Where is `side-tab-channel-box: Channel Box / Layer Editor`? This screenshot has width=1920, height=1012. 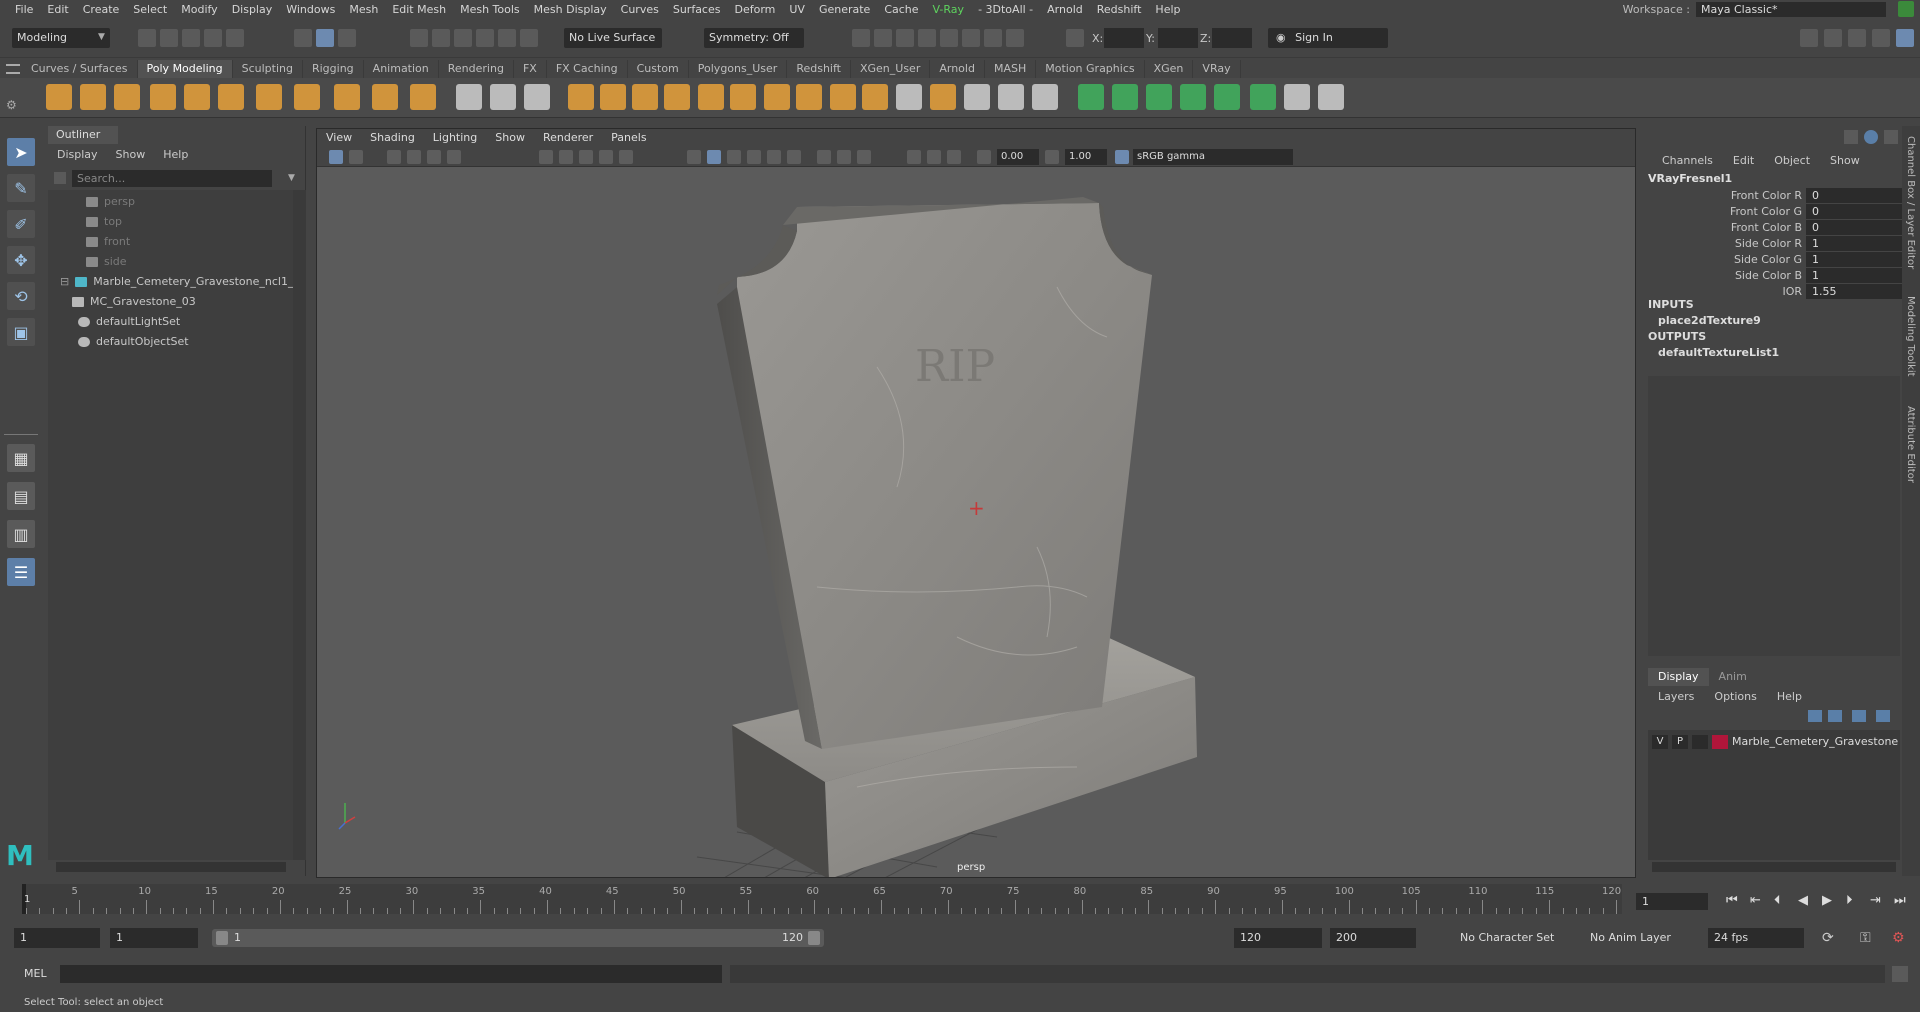 side-tab-channel-box: Channel Box / Layer Editor is located at coordinates (1910, 202).